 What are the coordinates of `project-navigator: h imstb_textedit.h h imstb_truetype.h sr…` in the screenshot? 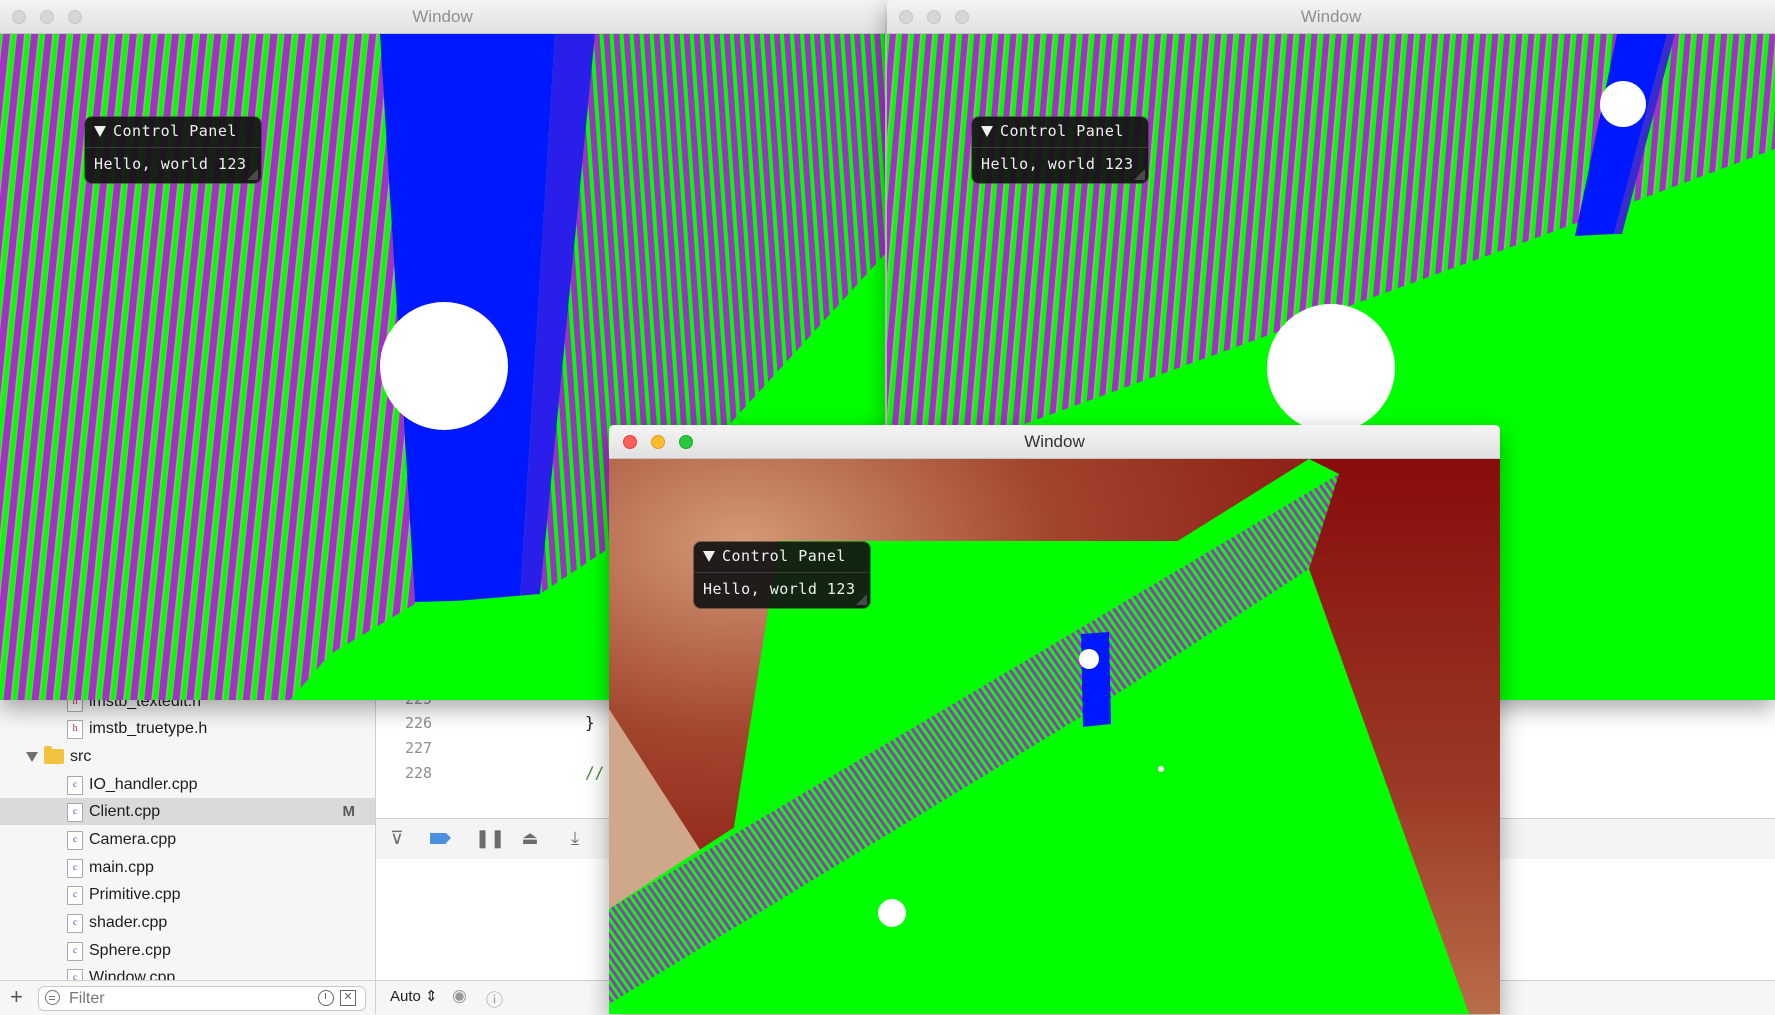 It's located at (188, 852).